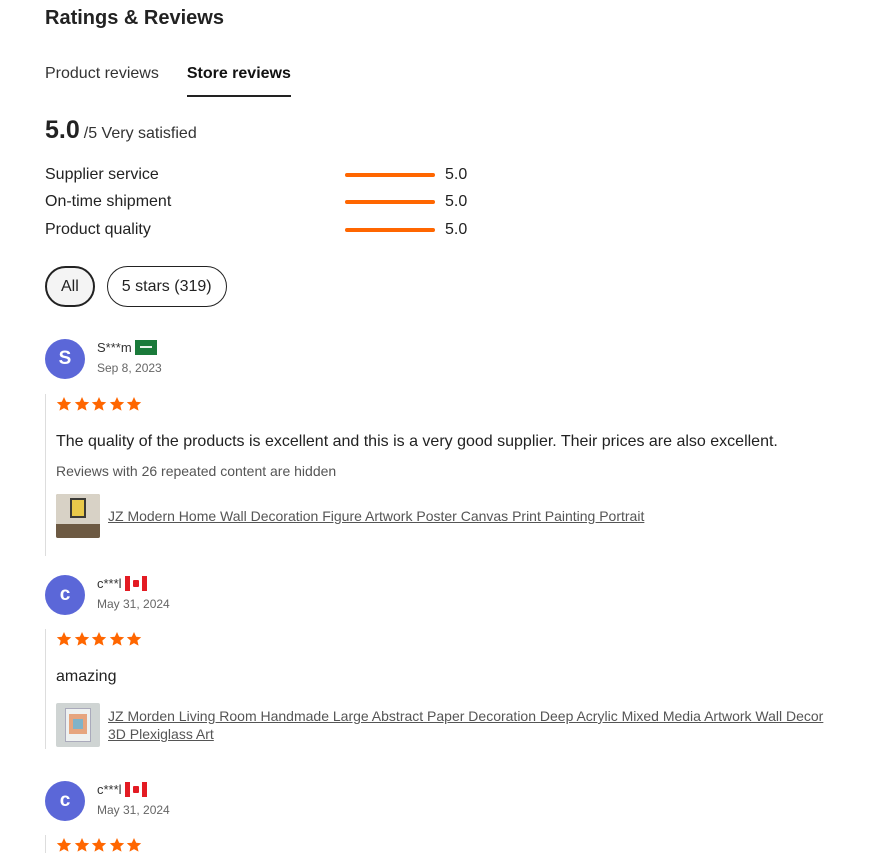 This screenshot has width=883, height=853. I want to click on review-date: Sep 8, 2023, so click(129, 368).